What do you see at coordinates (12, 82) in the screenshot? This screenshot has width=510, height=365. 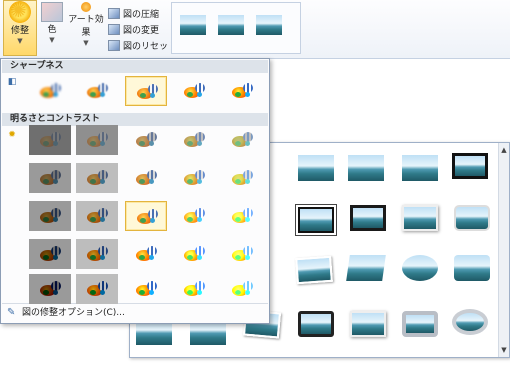 I see `sharpen-icon: ◧` at bounding box center [12, 82].